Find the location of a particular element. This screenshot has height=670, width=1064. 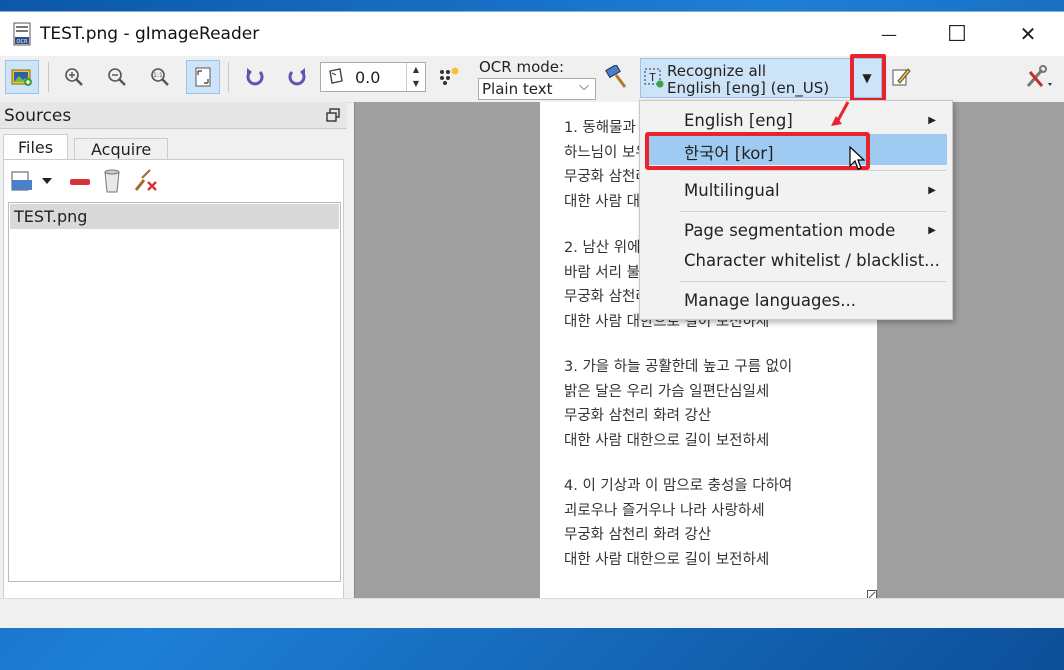

settings-menu-button is located at coordinates (1039, 77).